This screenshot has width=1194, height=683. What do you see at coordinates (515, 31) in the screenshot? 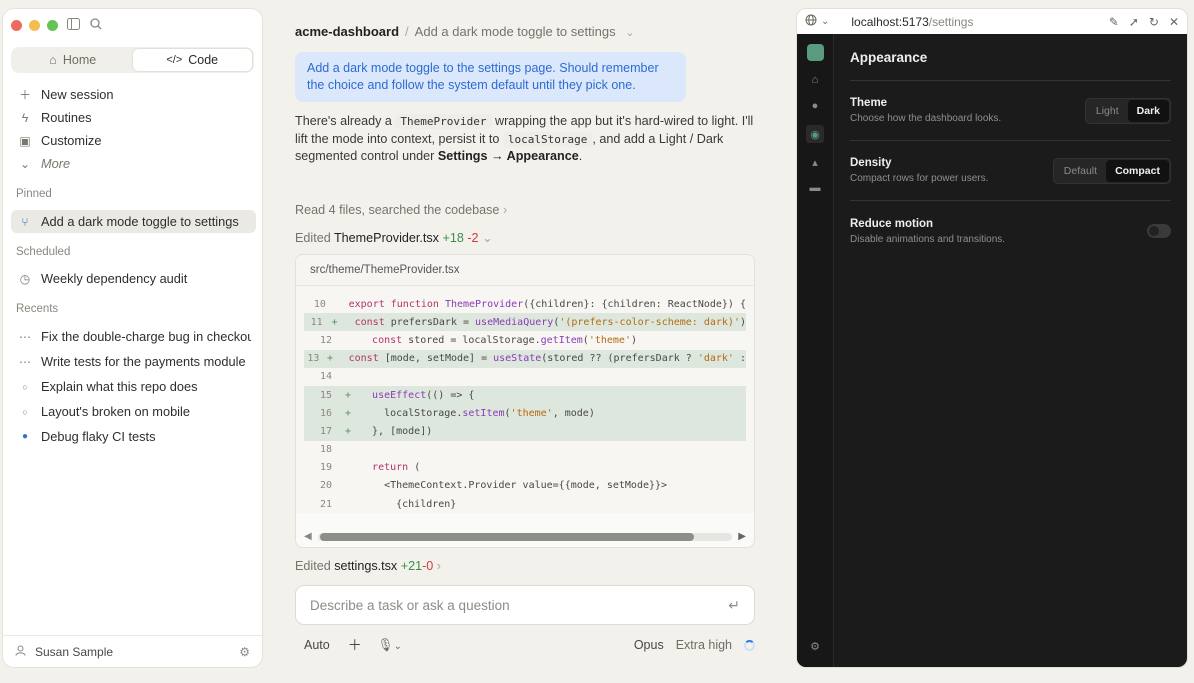
I see `task-title: Add a dark mode toggle to settings` at bounding box center [515, 31].